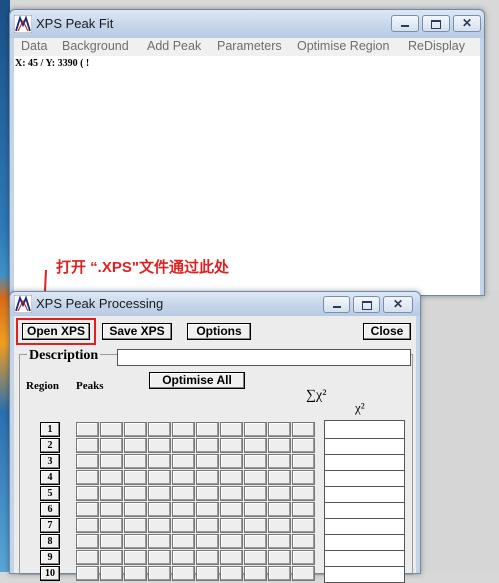  What do you see at coordinates (34, 46) in the screenshot?
I see `menu-data: Data` at bounding box center [34, 46].